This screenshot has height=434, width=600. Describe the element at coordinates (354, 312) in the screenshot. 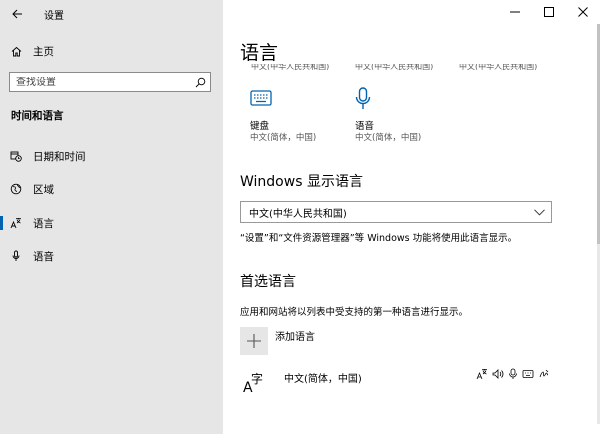

I see `preferred-language-description: 应用和网站将以列表中受支持的第一种语言进行显示。` at that location.